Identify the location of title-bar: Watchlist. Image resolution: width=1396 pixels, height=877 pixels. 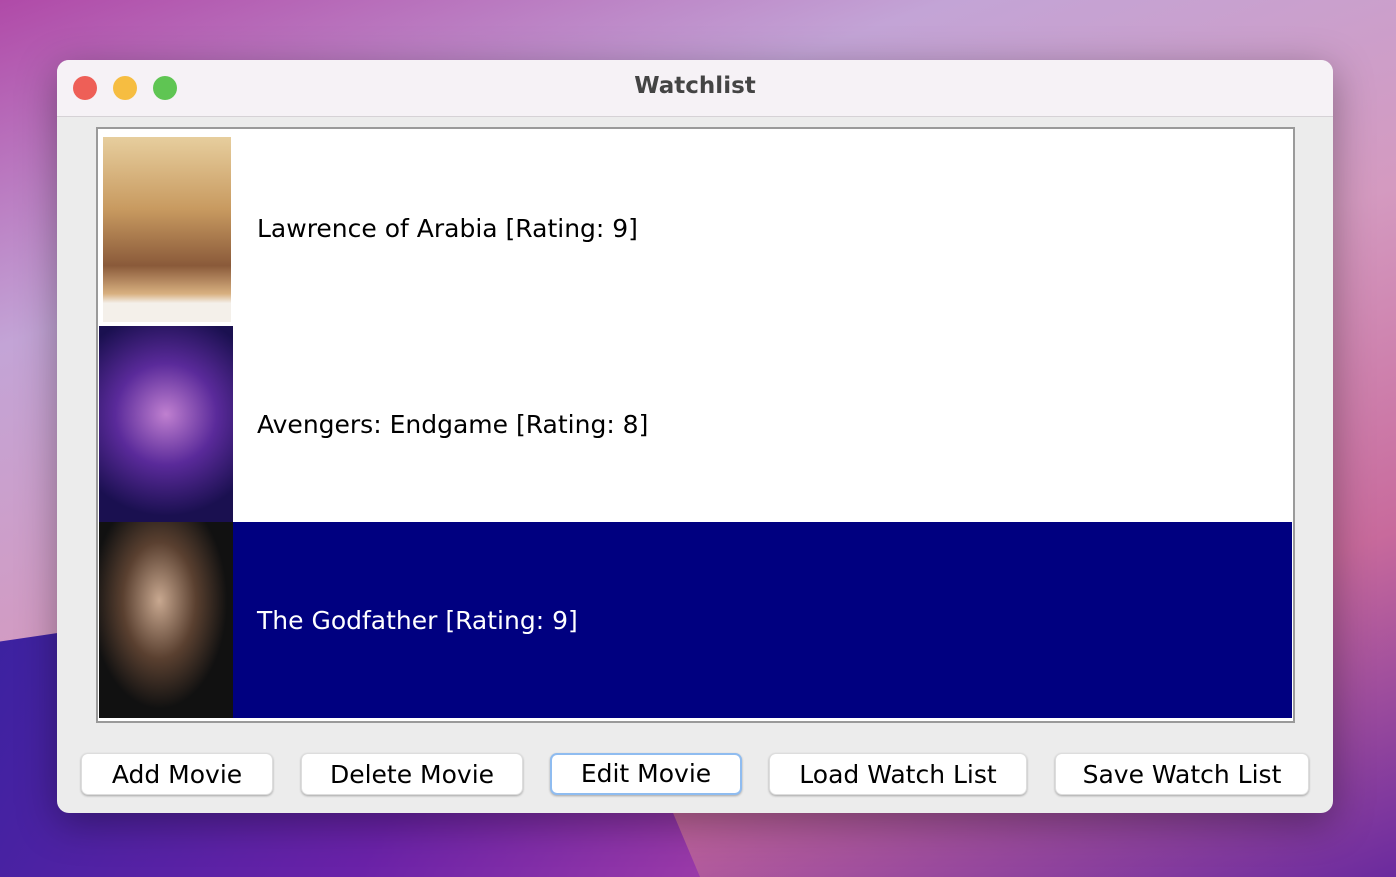
(695, 88).